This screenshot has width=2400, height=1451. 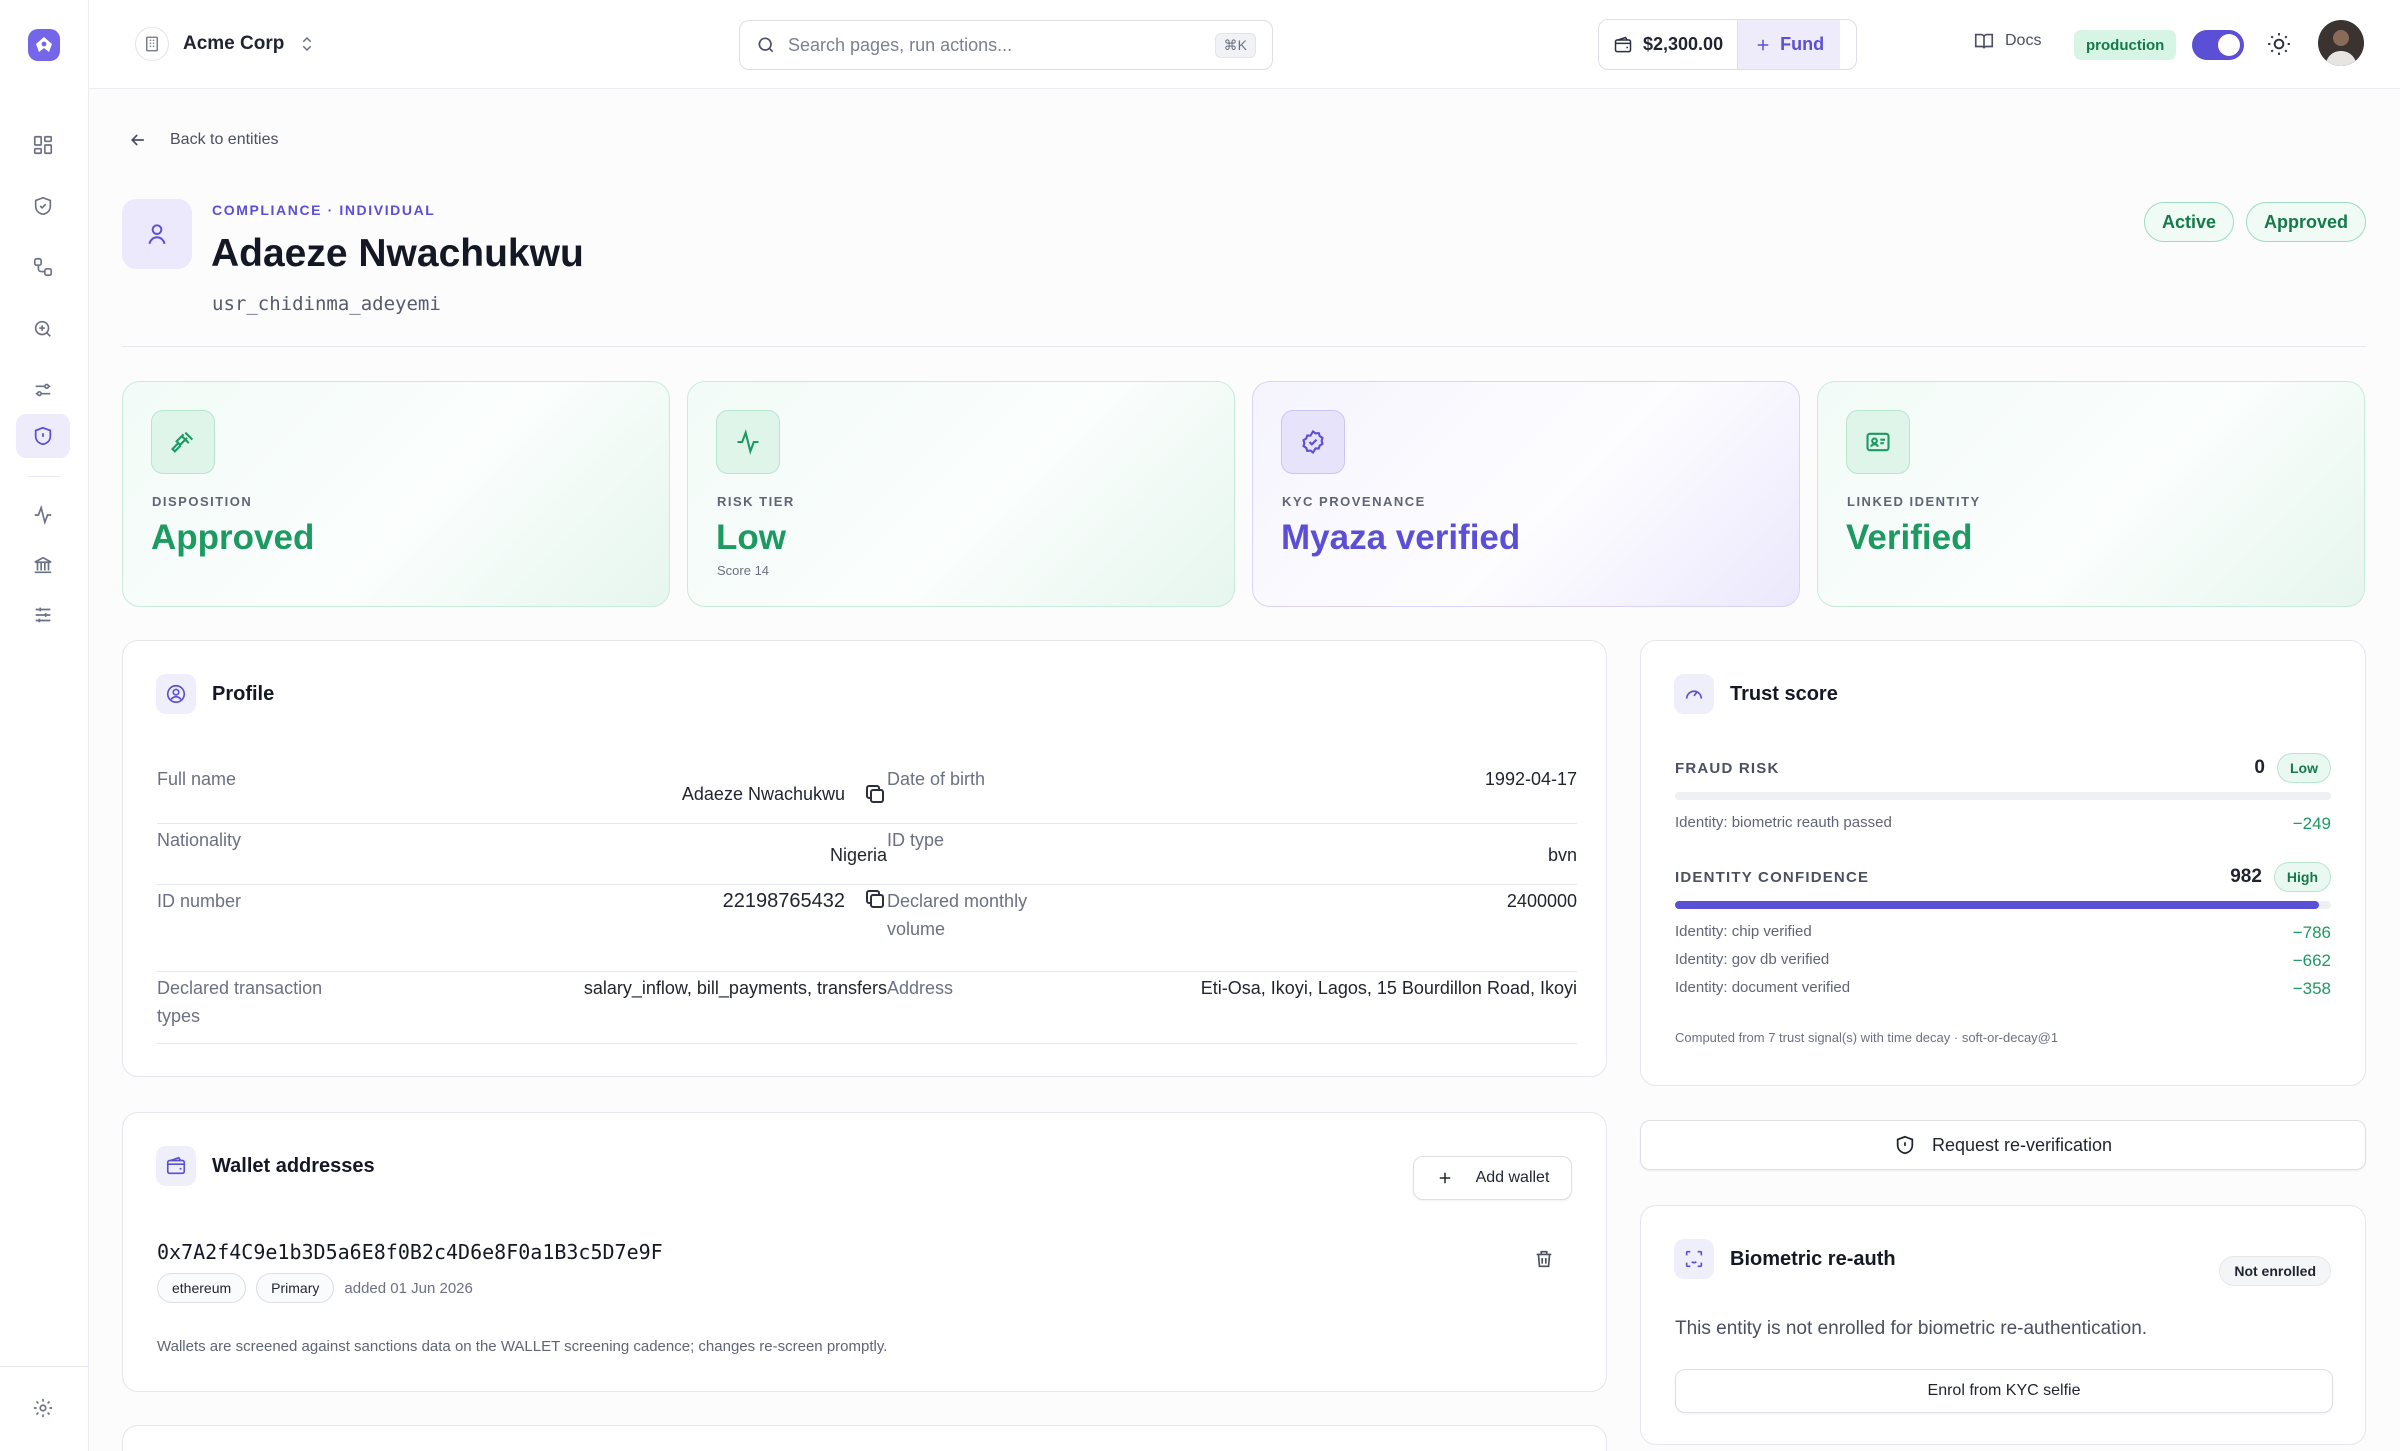 What do you see at coordinates (858, 855) in the screenshot?
I see `field-value: Nigeria` at bounding box center [858, 855].